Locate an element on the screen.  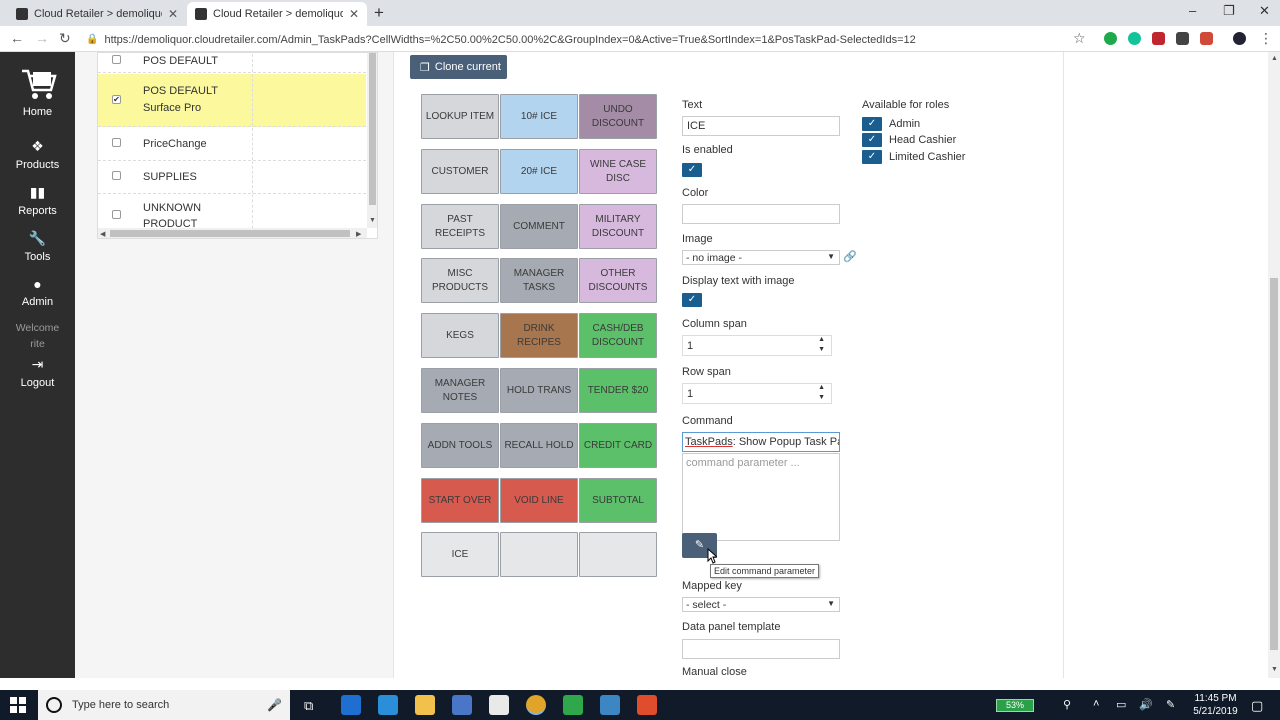
sidebar-item-logout: ⇥ Logout is located at coordinates (37, 372).